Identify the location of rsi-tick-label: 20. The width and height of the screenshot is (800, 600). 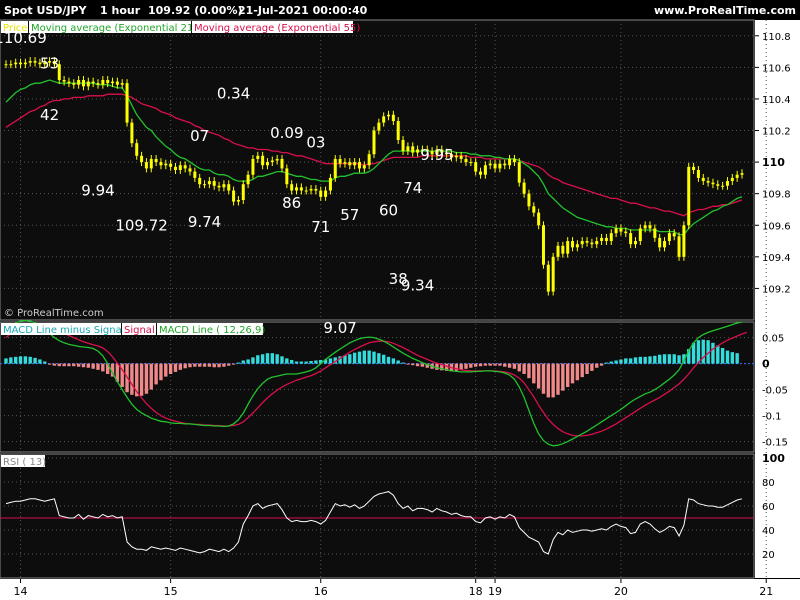
(768, 555).